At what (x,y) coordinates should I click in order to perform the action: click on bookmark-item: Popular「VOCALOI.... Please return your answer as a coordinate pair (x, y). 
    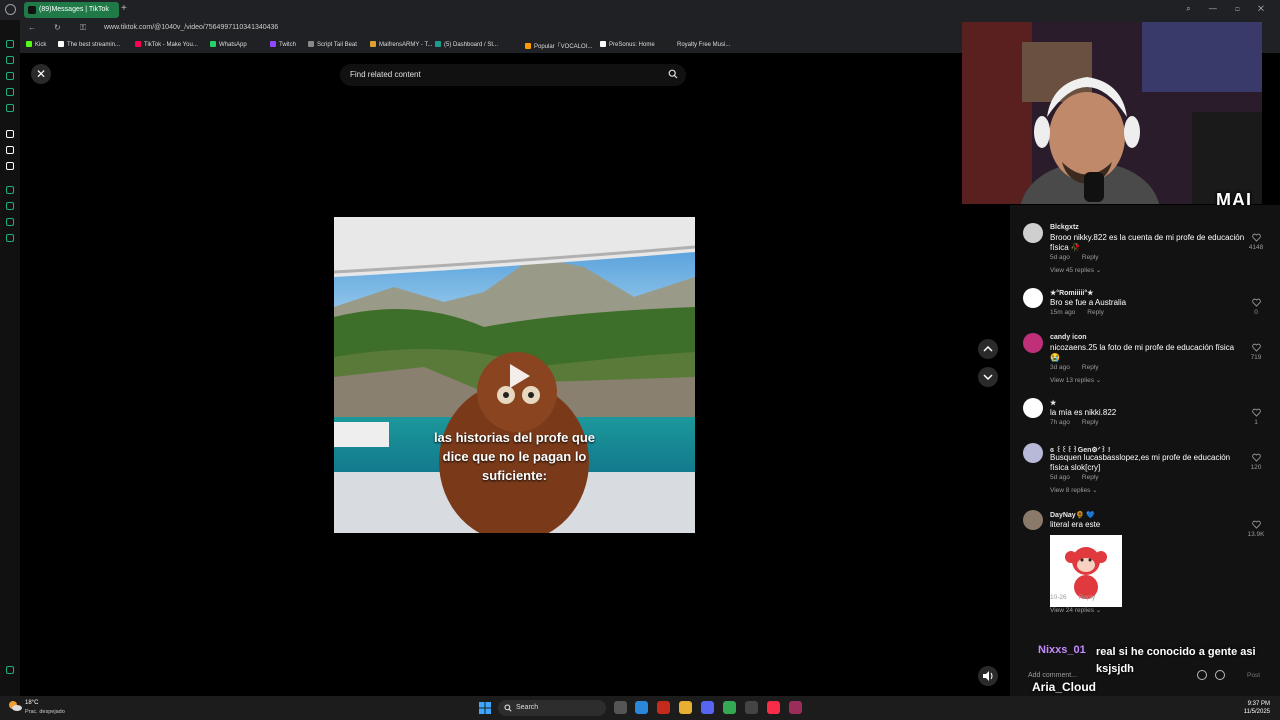
    Looking at the image, I should click on (558, 45).